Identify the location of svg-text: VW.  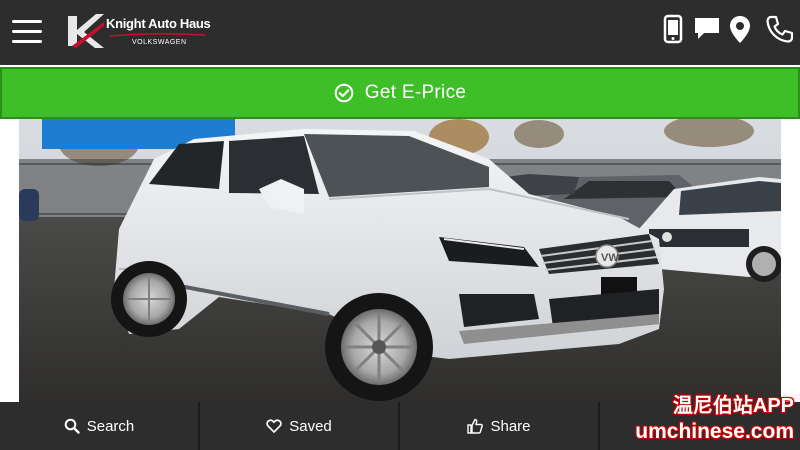
(610, 258).